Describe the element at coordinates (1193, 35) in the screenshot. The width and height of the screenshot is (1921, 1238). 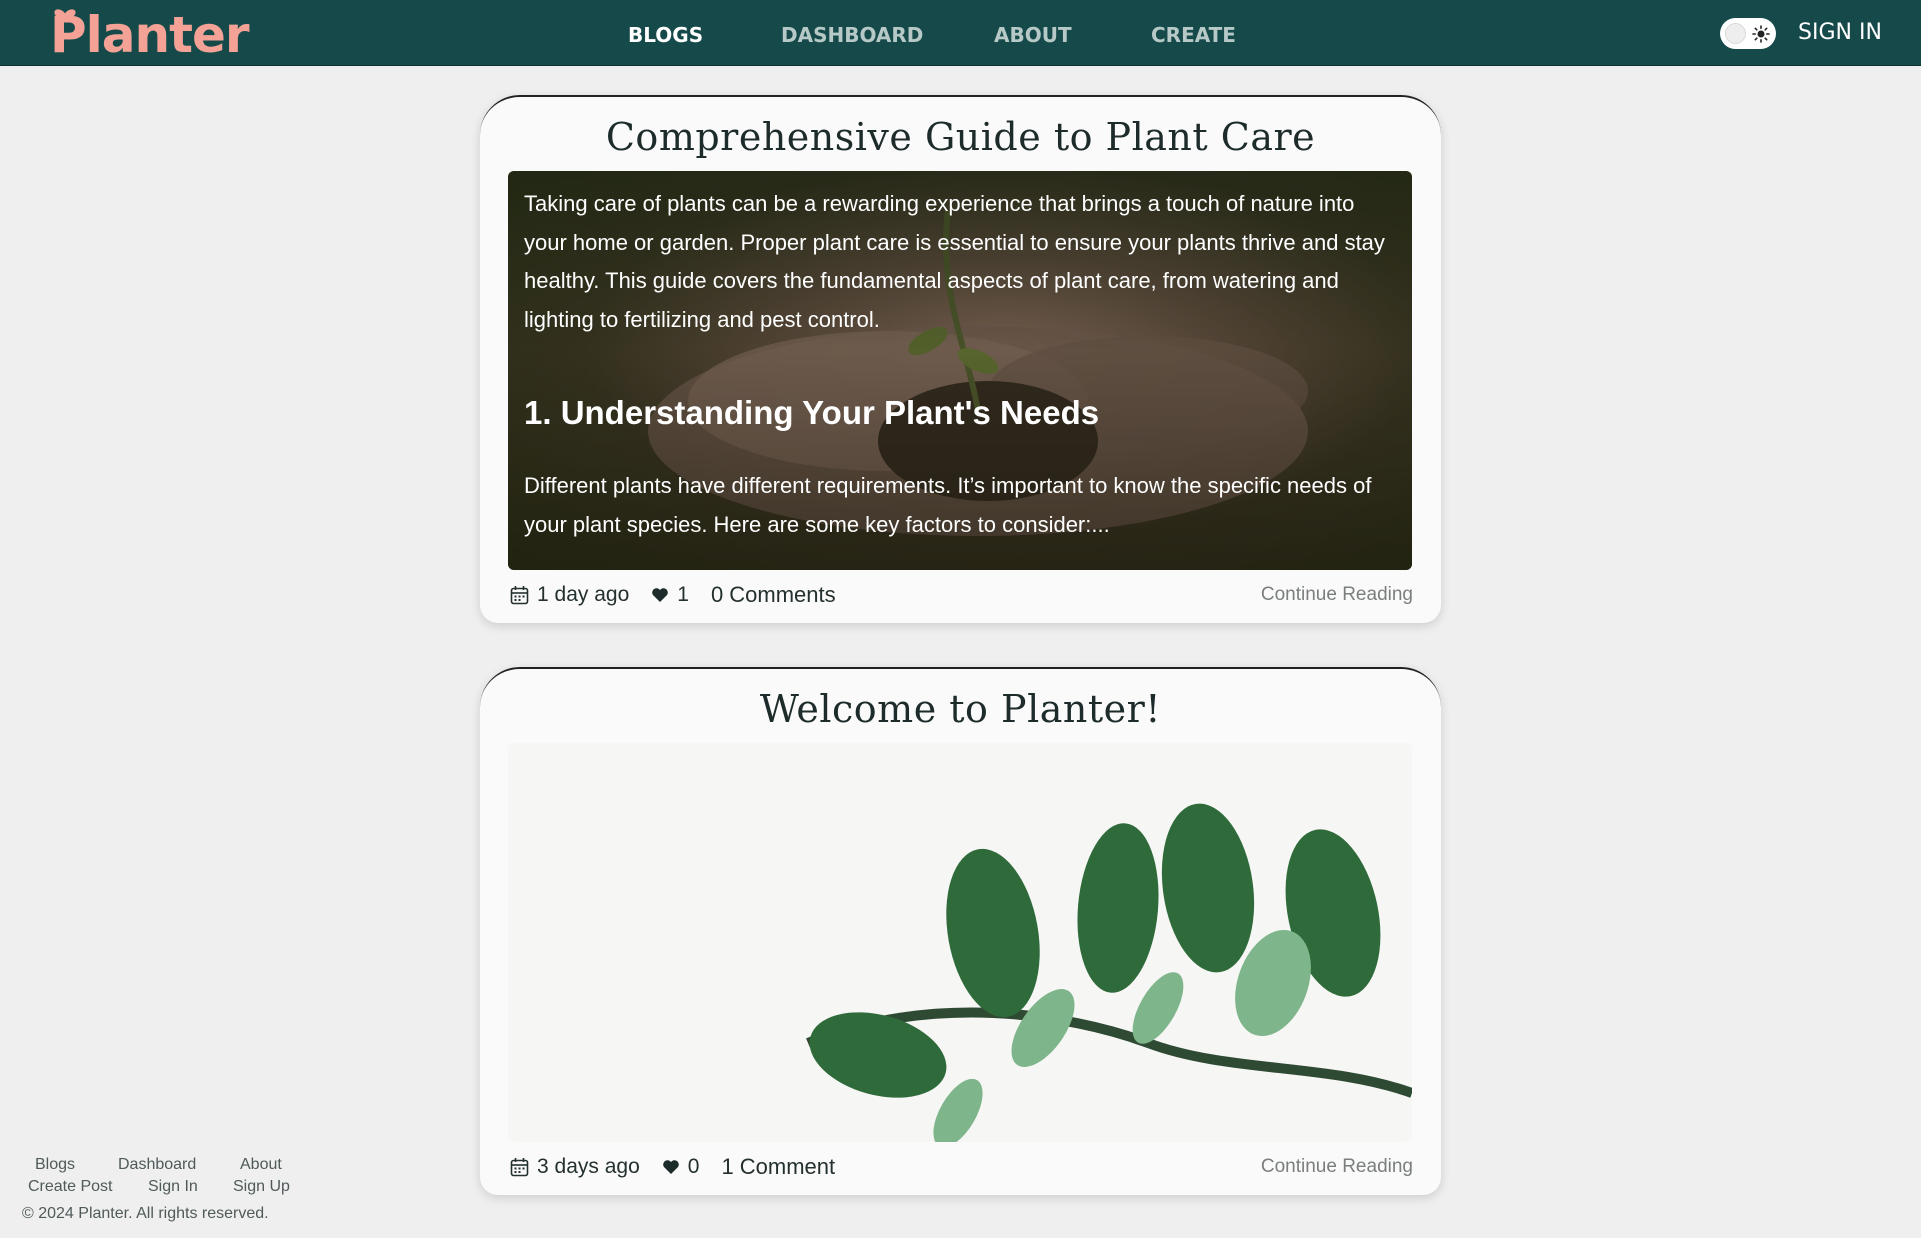
I see `nav-create: CREATE` at that location.